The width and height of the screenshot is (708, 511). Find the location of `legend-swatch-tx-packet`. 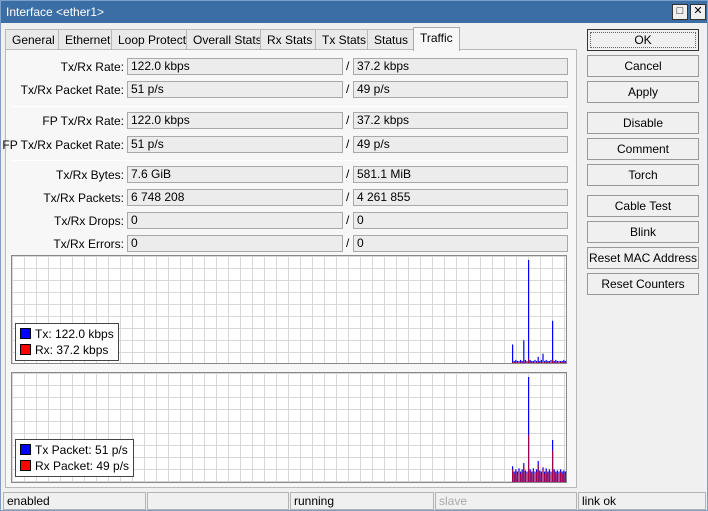

legend-swatch-tx-packet is located at coordinates (25, 449).